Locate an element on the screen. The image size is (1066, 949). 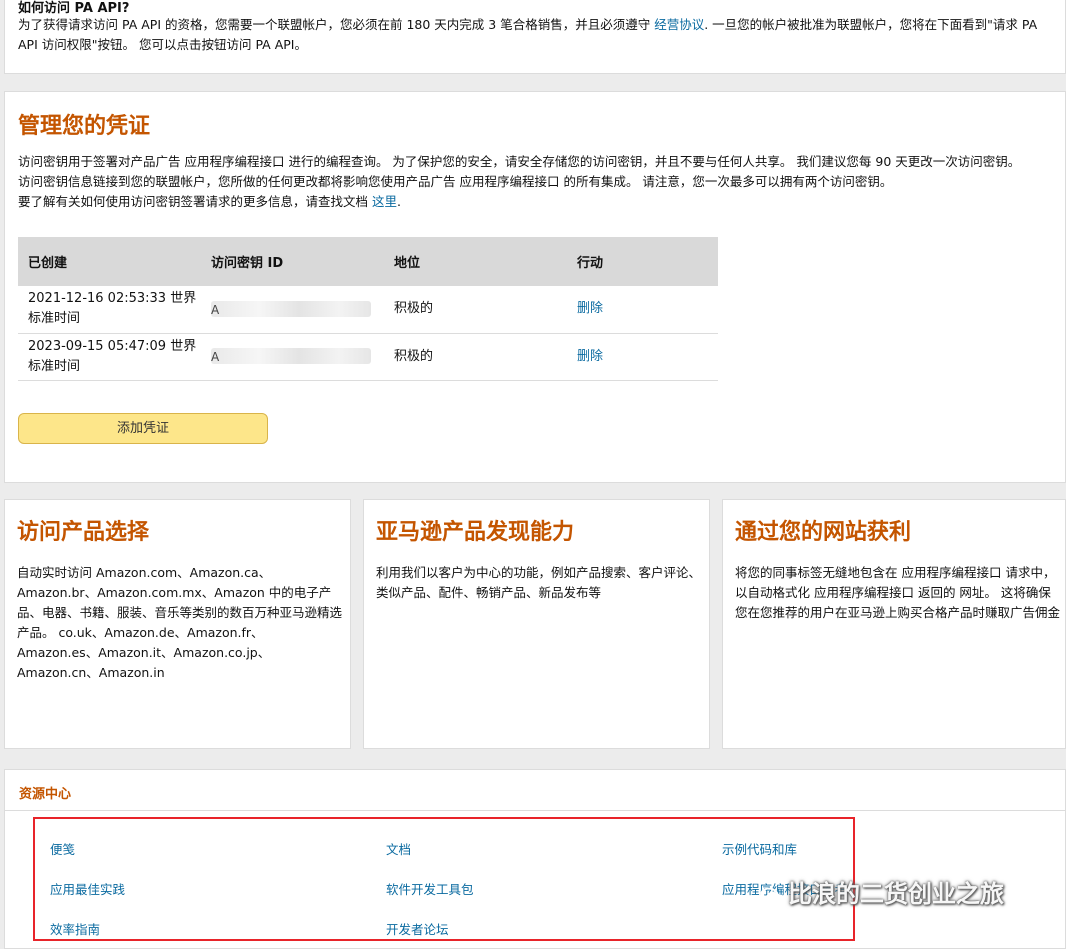
credentials-title: 管理您的凭证 is located at coordinates (84, 126).